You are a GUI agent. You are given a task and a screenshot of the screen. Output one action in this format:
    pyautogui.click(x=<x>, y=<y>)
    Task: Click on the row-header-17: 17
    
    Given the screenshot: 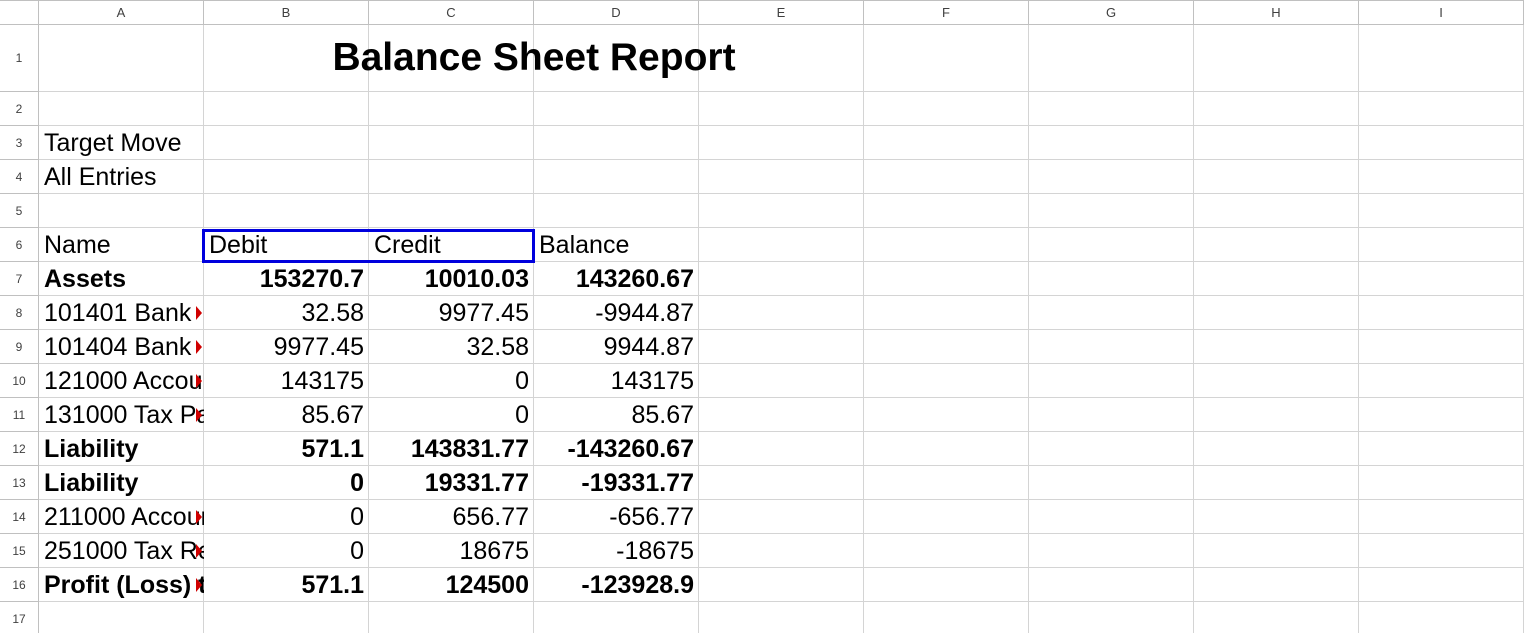 What is the action you would take?
    pyautogui.click(x=19, y=617)
    